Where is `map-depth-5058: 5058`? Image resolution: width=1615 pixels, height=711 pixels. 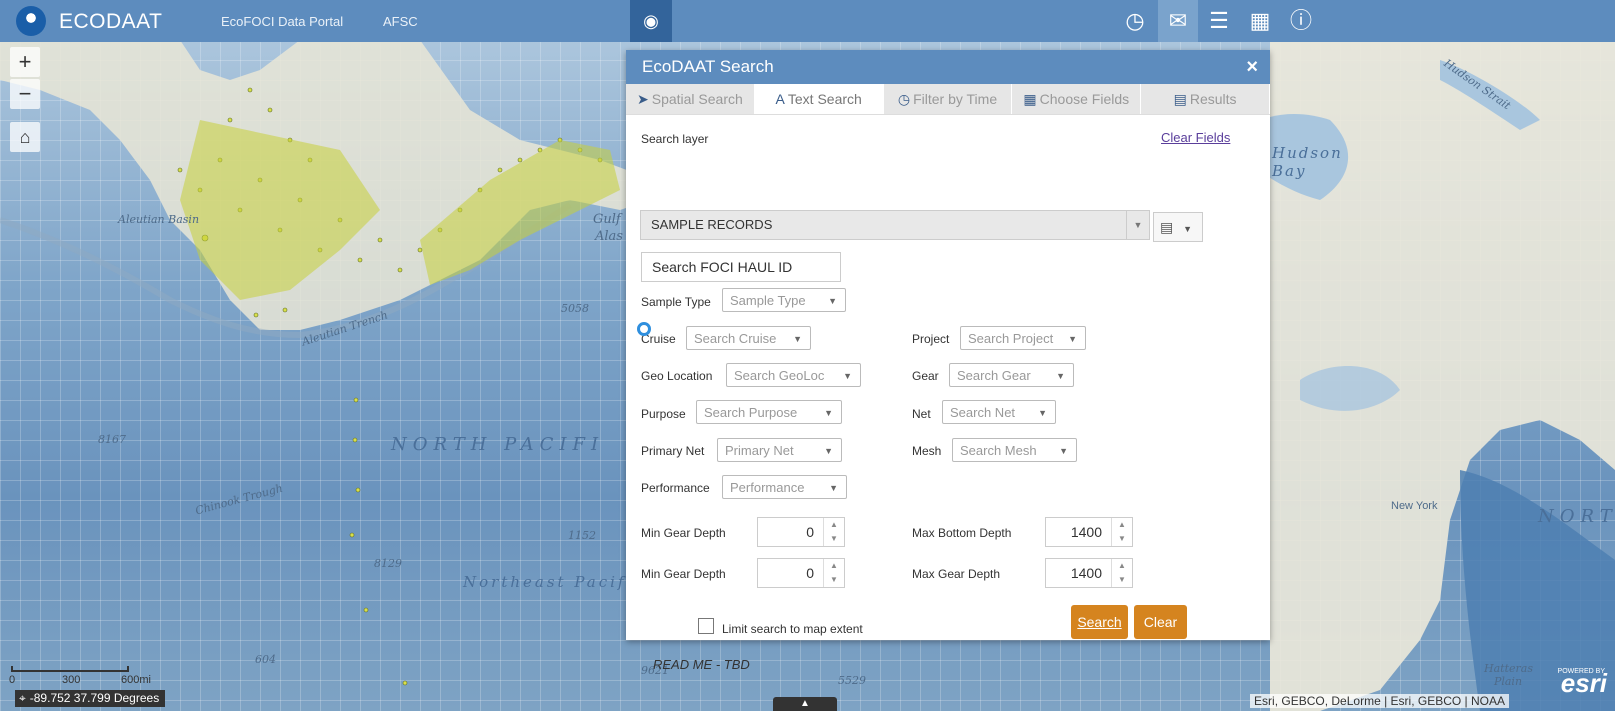
map-depth-5058: 5058 is located at coordinates (575, 308).